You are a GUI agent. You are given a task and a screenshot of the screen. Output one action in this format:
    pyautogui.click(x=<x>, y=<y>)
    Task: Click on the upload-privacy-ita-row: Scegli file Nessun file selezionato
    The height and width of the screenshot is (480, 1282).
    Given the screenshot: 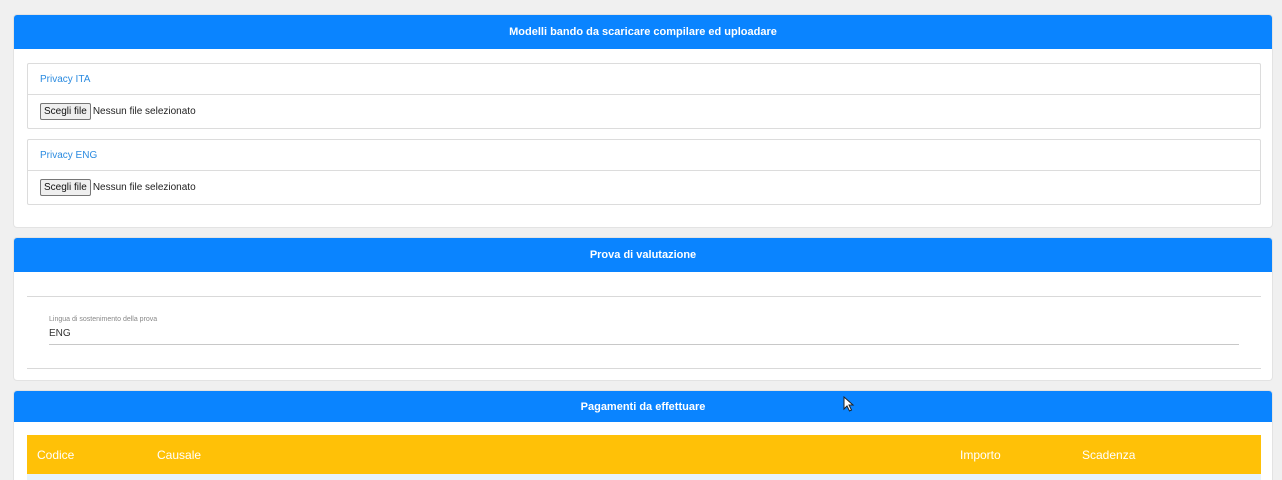 What is the action you would take?
    pyautogui.click(x=644, y=111)
    